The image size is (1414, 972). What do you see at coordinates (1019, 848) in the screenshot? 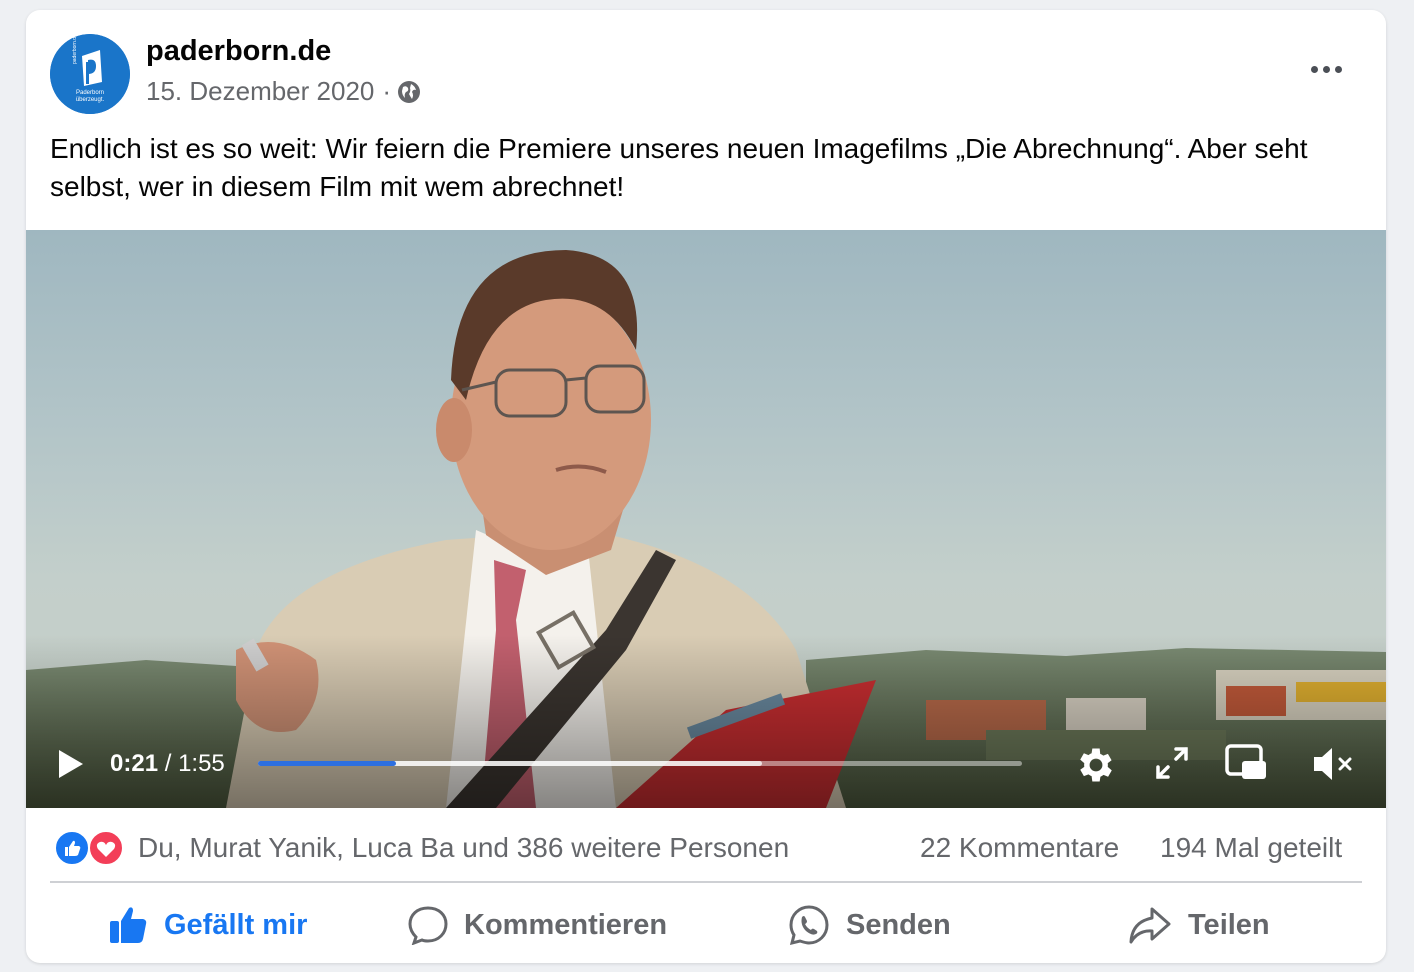
I see `comments-count: 22 Kommentare` at bounding box center [1019, 848].